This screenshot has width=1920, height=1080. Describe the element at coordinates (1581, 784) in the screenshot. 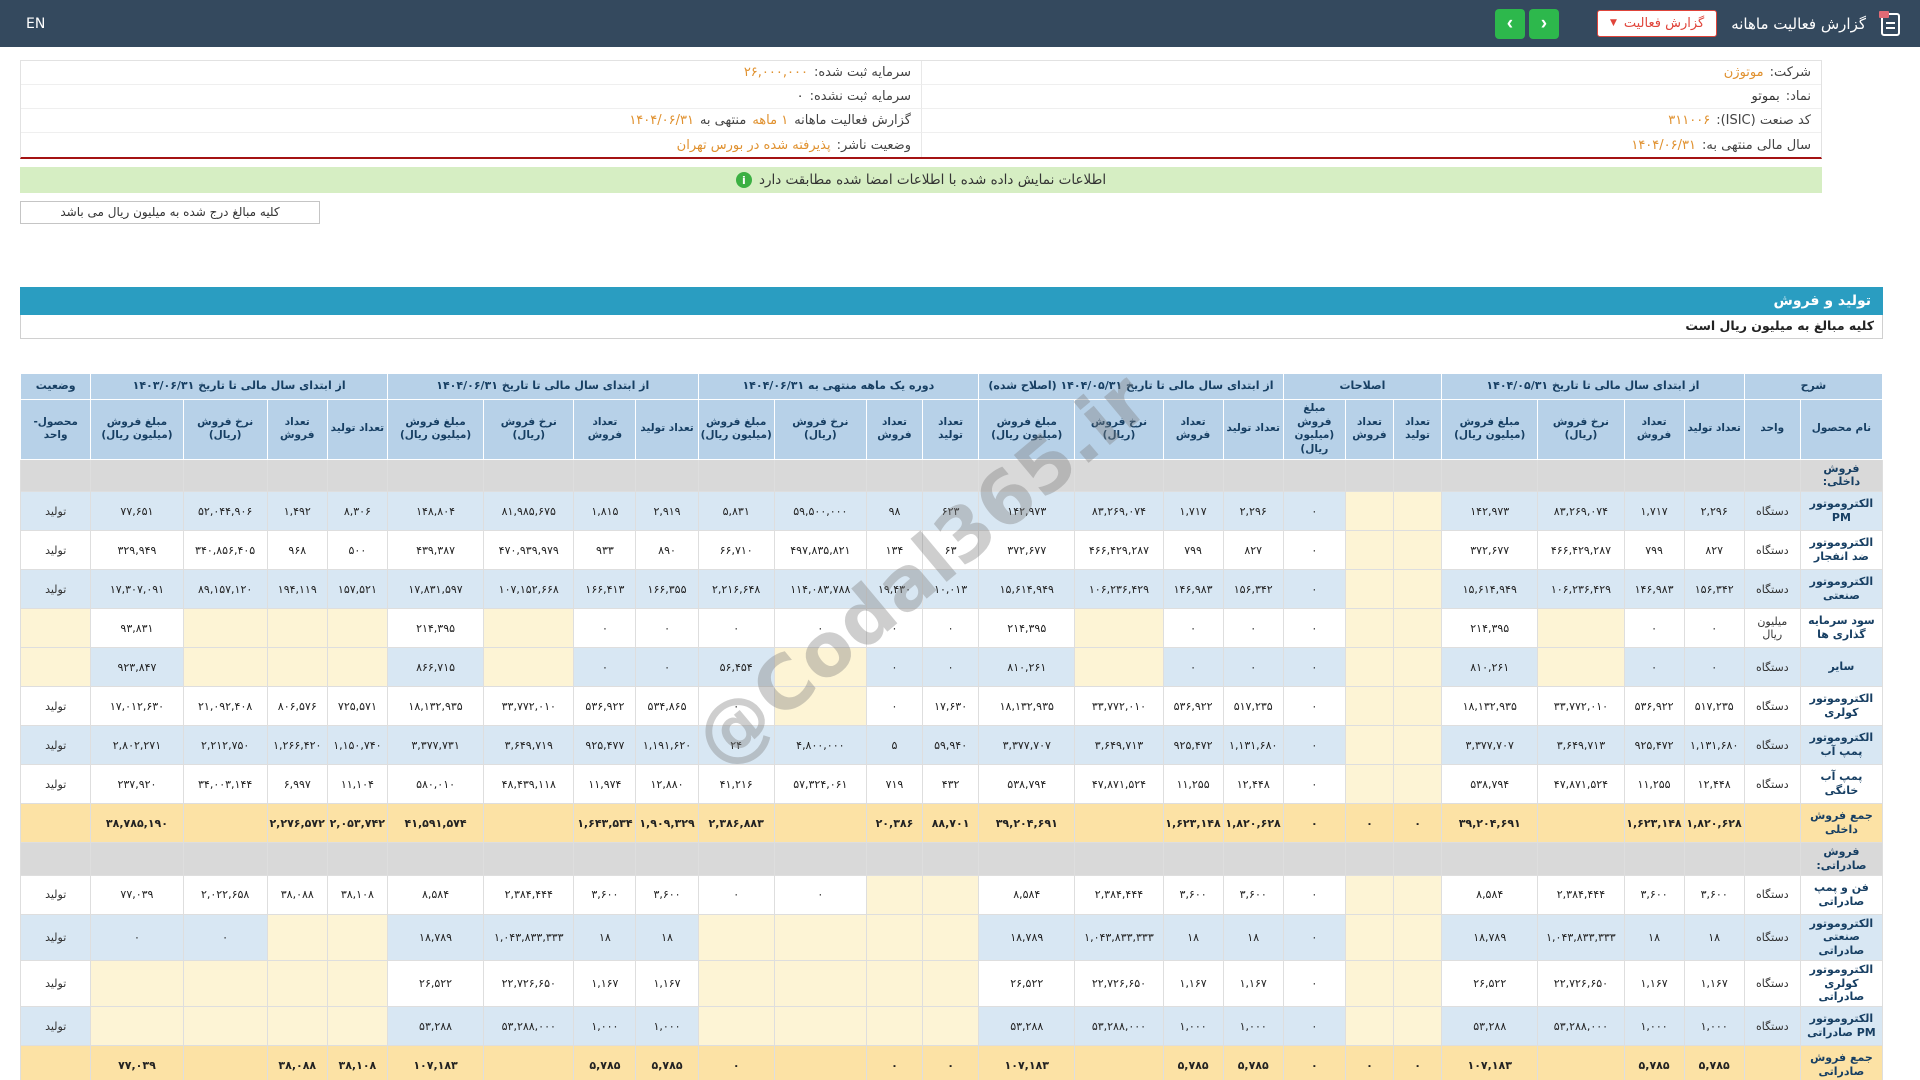

I see `g1-value-cell: ۴۷,۸۷۱,۵۲۴` at that location.